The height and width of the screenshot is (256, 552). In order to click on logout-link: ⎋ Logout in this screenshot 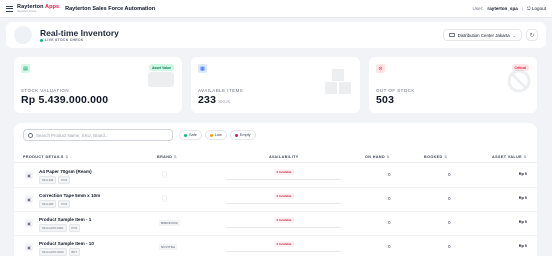, I will do `click(536, 8)`.